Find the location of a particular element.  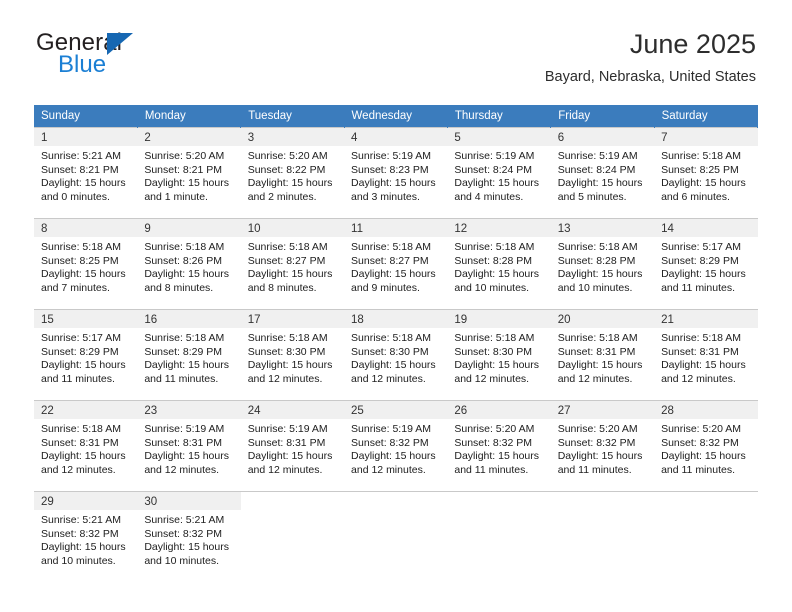

day-number: 6 is located at coordinates (602, 137).